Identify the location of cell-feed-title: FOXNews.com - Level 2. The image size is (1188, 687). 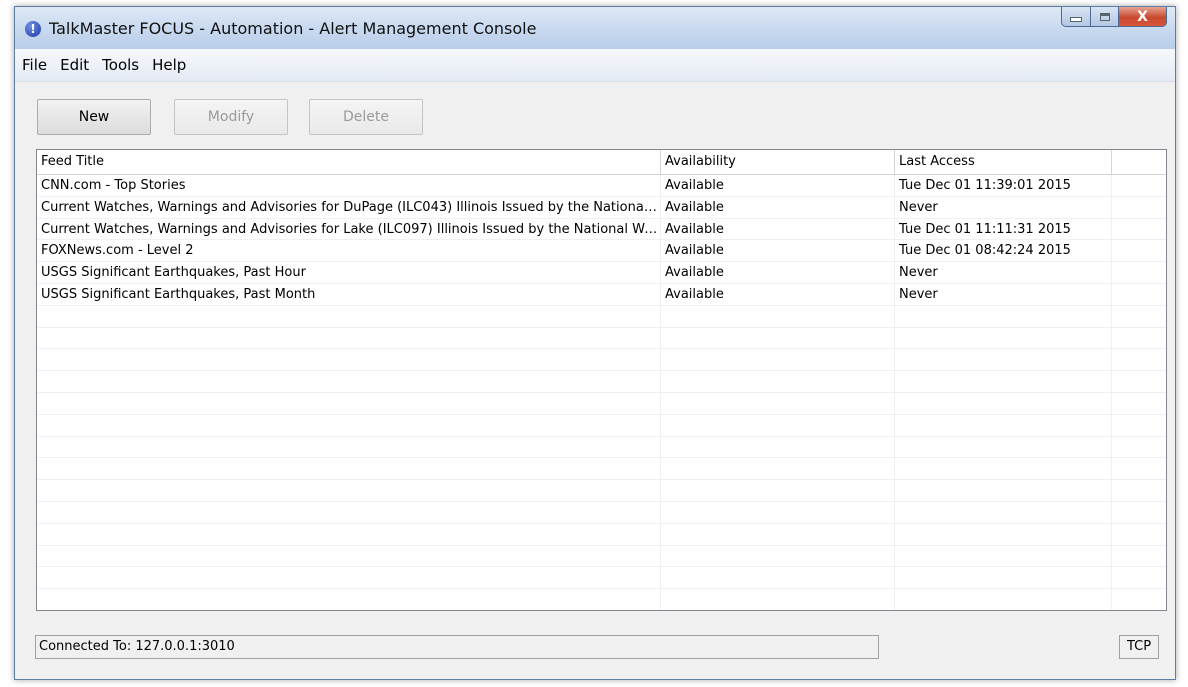
(349, 251).